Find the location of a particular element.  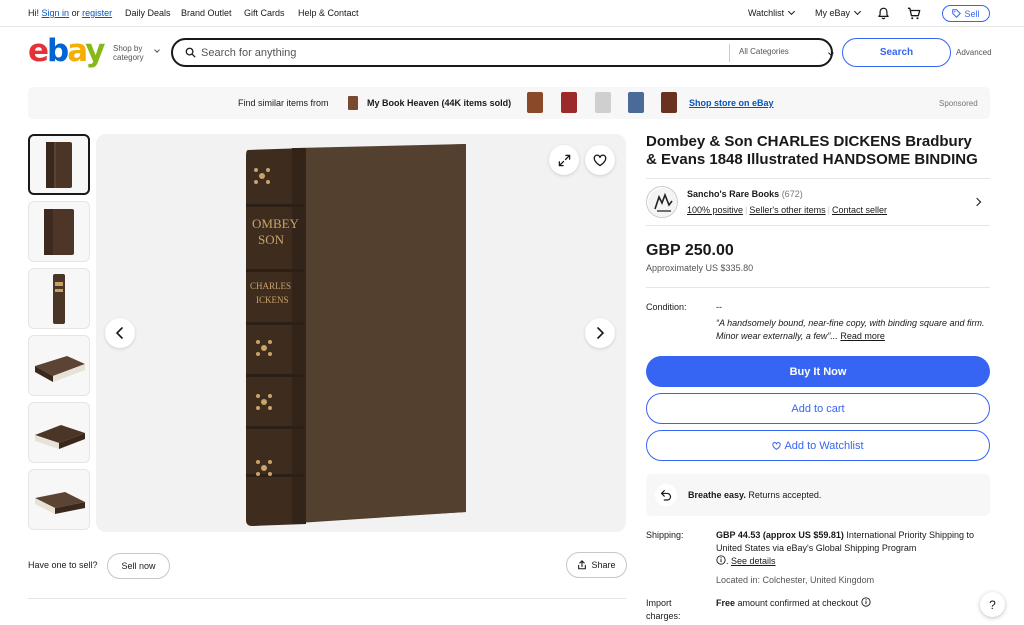

daily-deals-link: Daily Deals is located at coordinates (148, 13).